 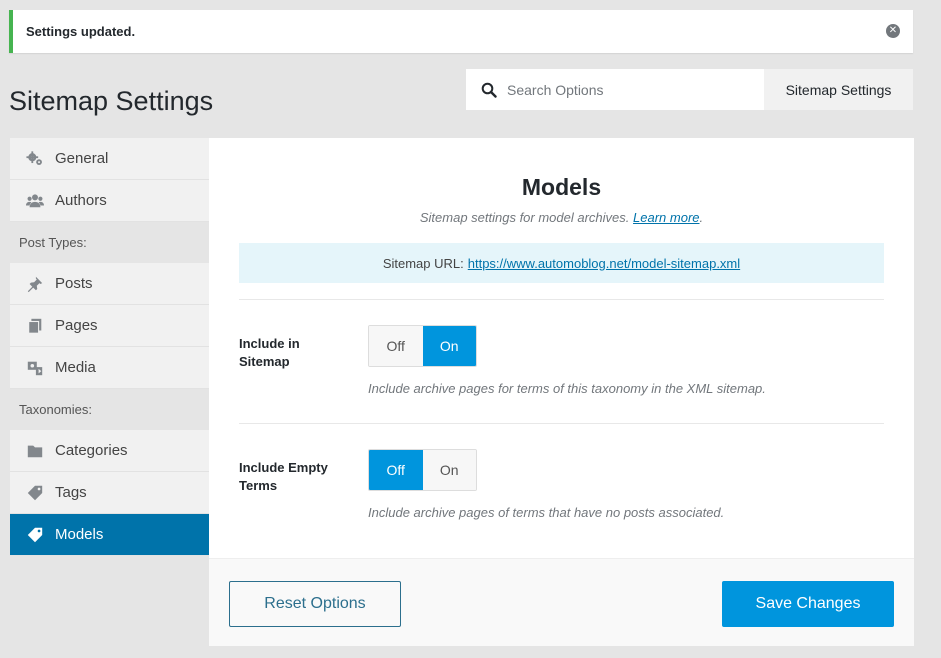 What do you see at coordinates (109, 201) in the screenshot?
I see `sidebar-item-authors: Authors` at bounding box center [109, 201].